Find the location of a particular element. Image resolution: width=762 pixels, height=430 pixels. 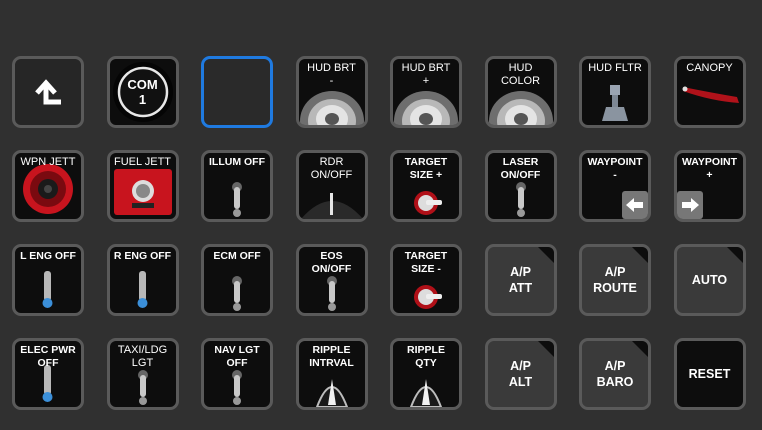

ripple-intrval-label: RIPPLE INTRVAL is located at coordinates (331, 356).